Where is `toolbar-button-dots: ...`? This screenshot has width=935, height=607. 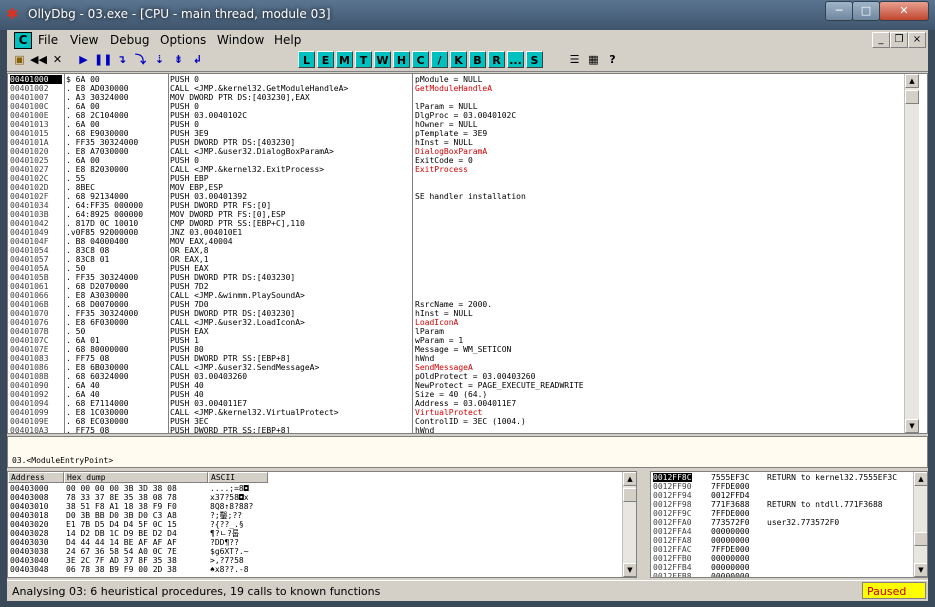
toolbar-button-dots: ... is located at coordinates (515, 59).